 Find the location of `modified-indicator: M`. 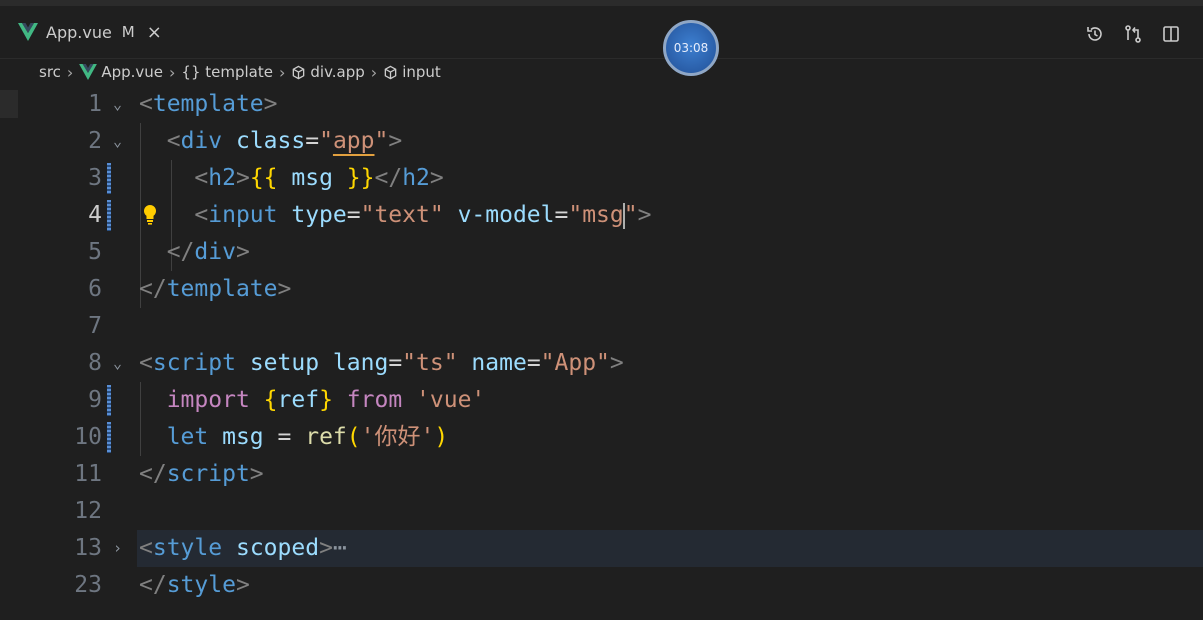

modified-indicator: M is located at coordinates (128, 32).